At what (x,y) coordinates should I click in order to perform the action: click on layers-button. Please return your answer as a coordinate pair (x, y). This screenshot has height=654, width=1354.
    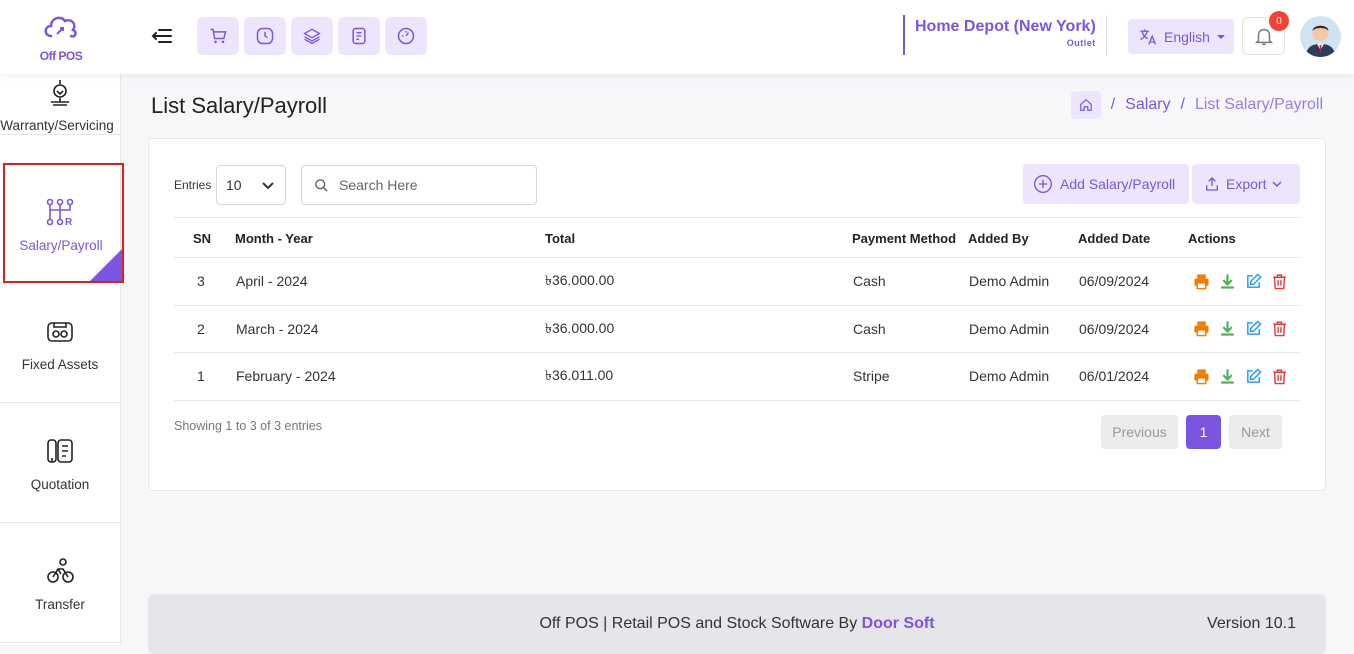
    Looking at the image, I should click on (312, 36).